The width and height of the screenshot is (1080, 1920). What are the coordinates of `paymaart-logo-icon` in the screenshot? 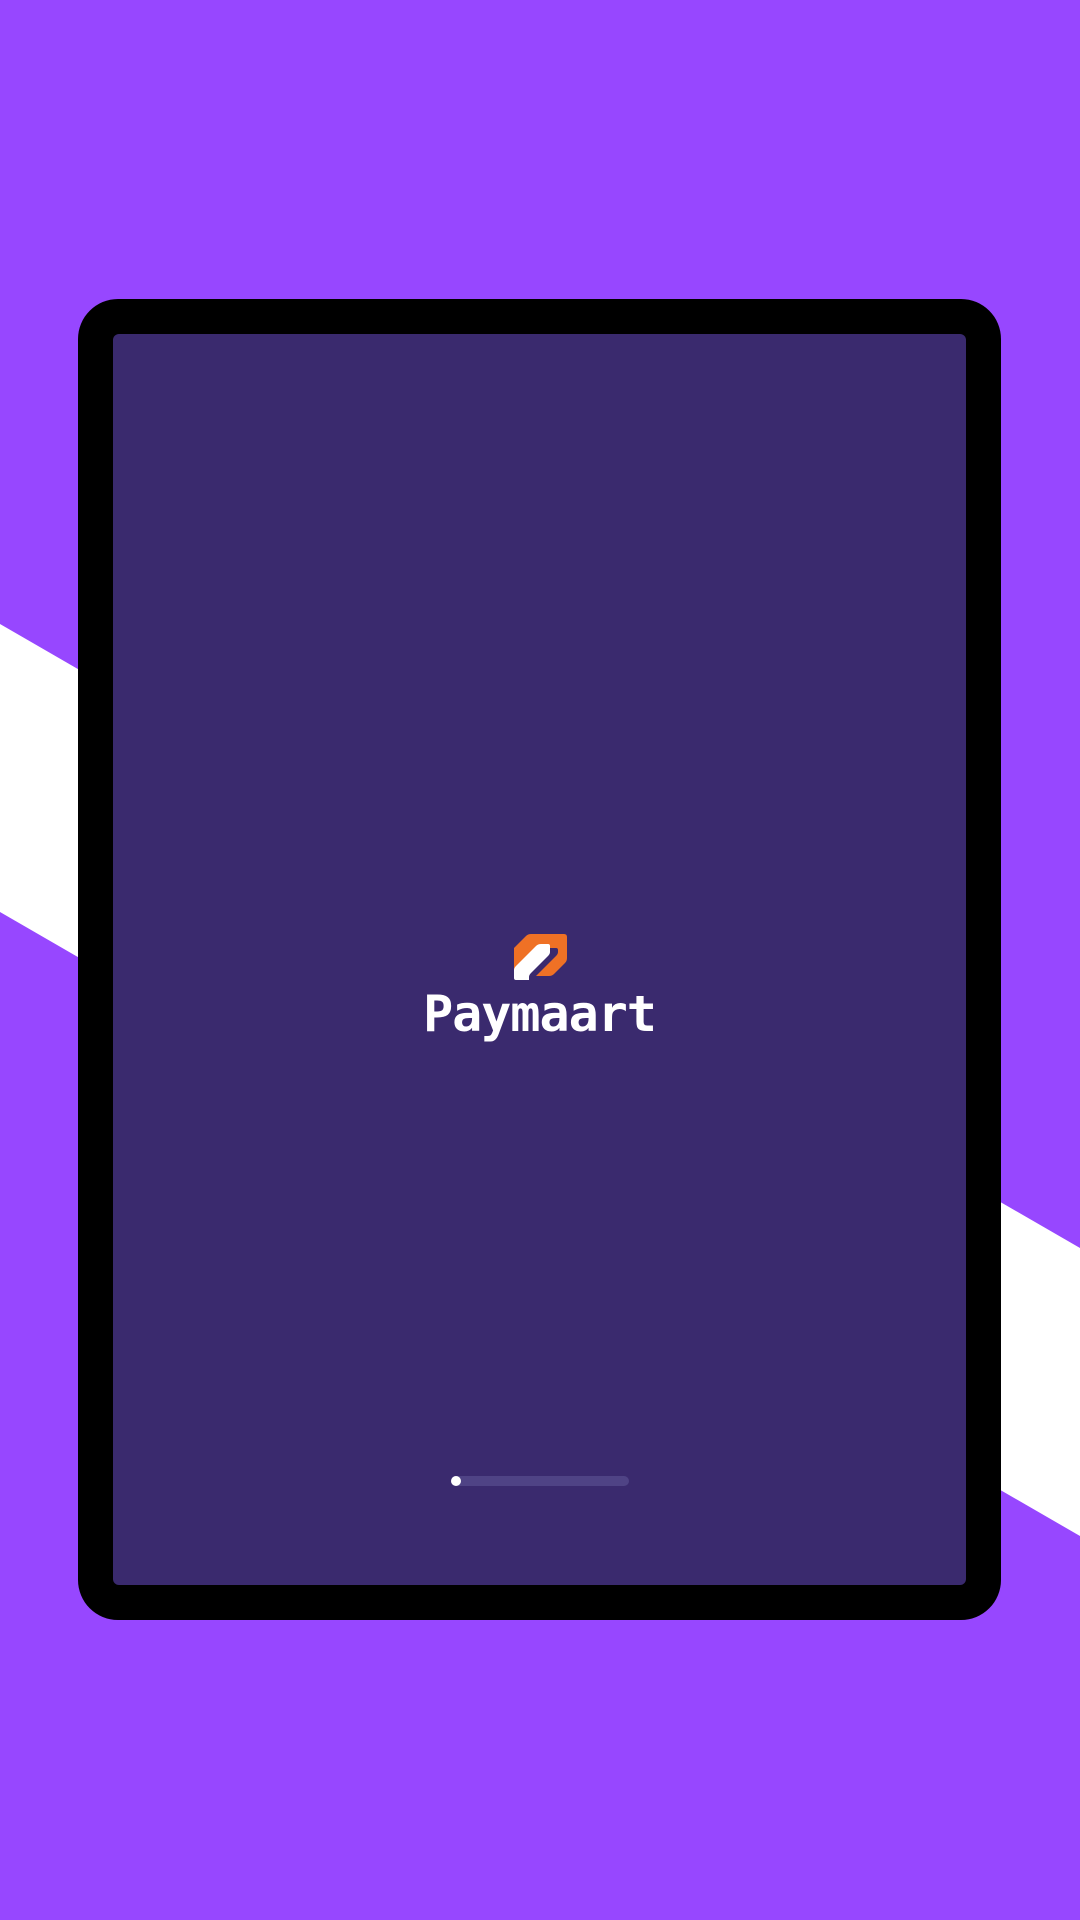 It's located at (540, 957).